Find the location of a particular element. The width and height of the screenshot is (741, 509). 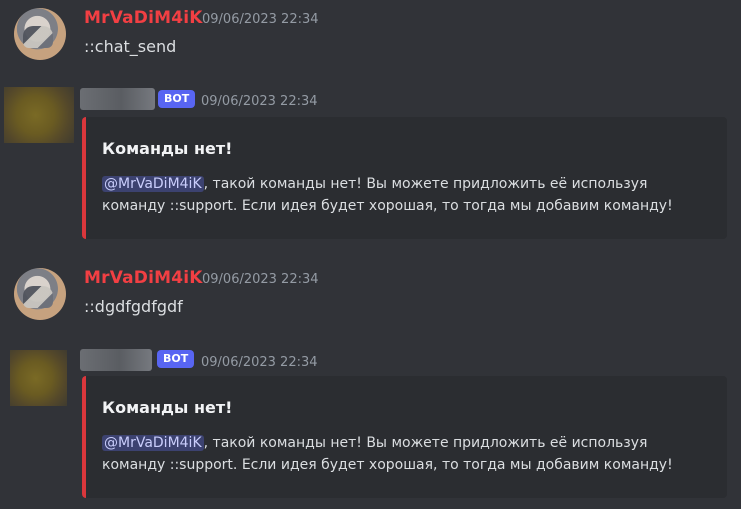

message-text: ::dgdfgdfgdf is located at coordinates (133, 306).